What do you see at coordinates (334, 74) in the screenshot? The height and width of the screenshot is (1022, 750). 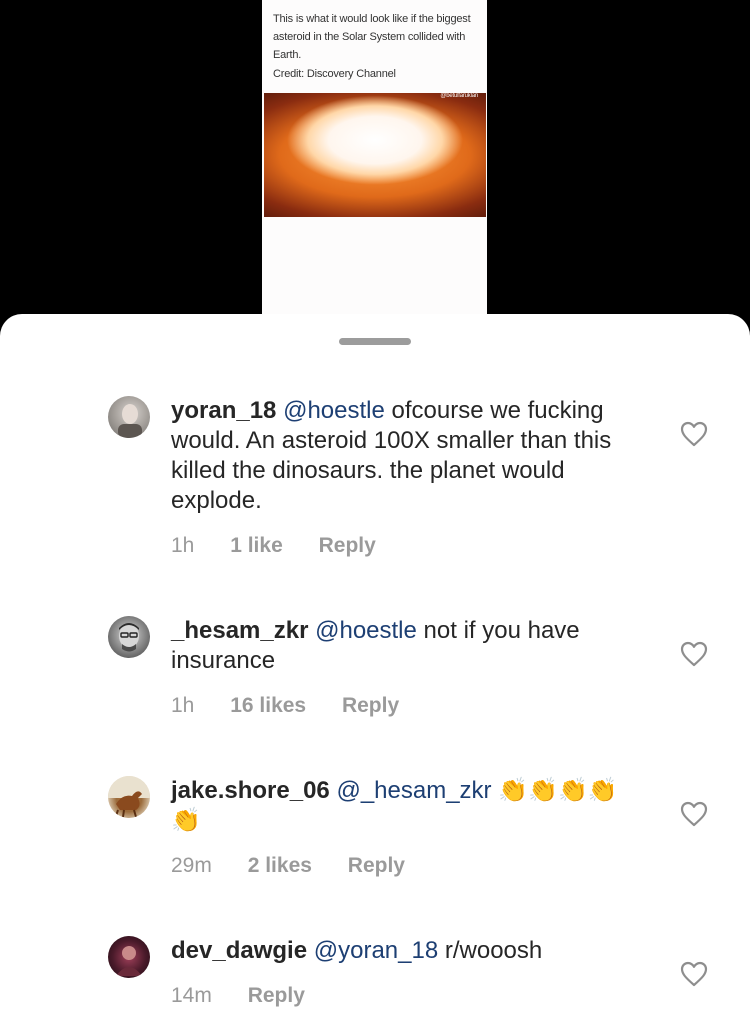 I see `post-credit: Credit: Discovery Channel` at bounding box center [334, 74].